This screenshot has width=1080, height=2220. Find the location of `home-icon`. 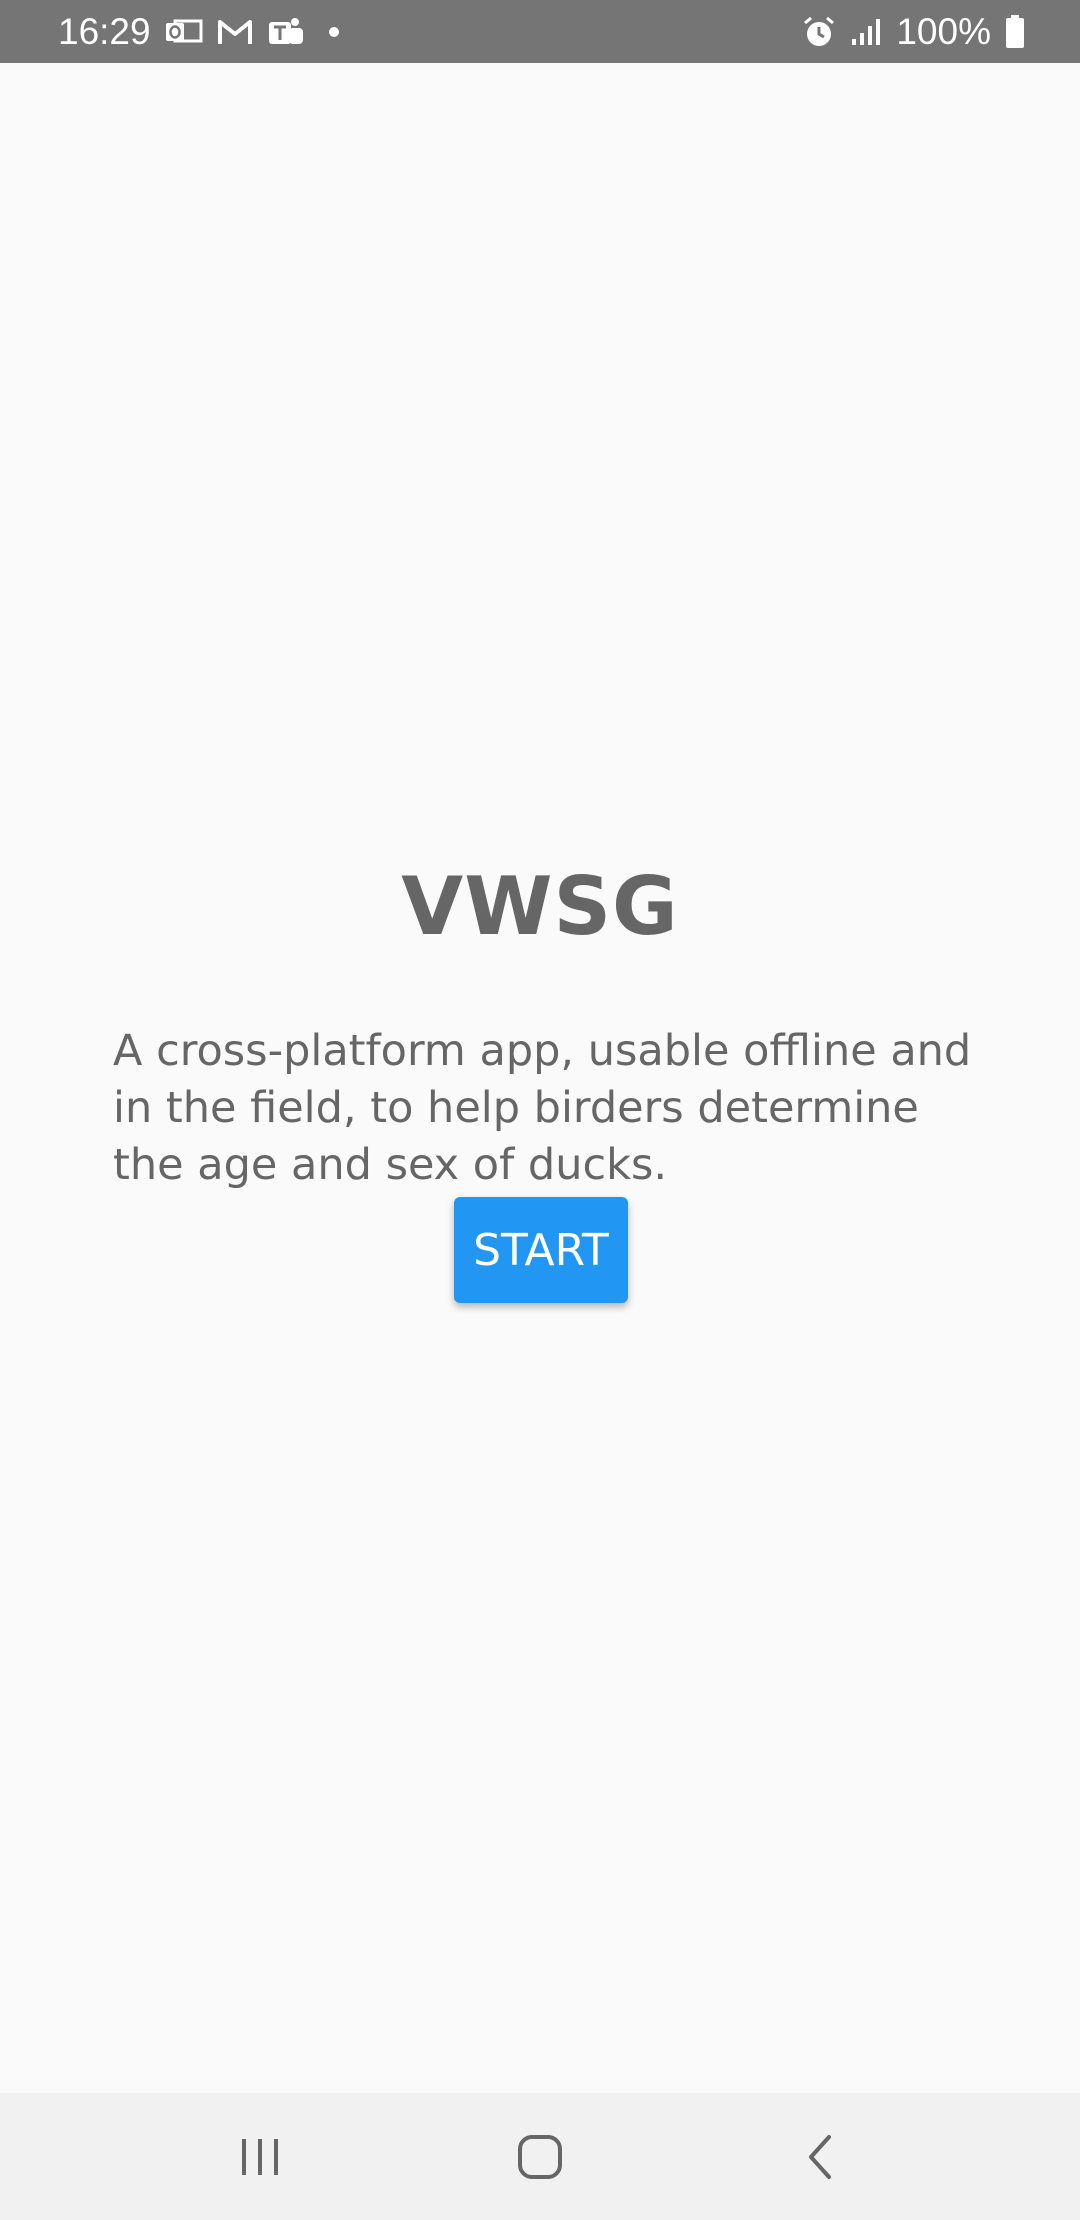

home-icon is located at coordinates (540, 2156).